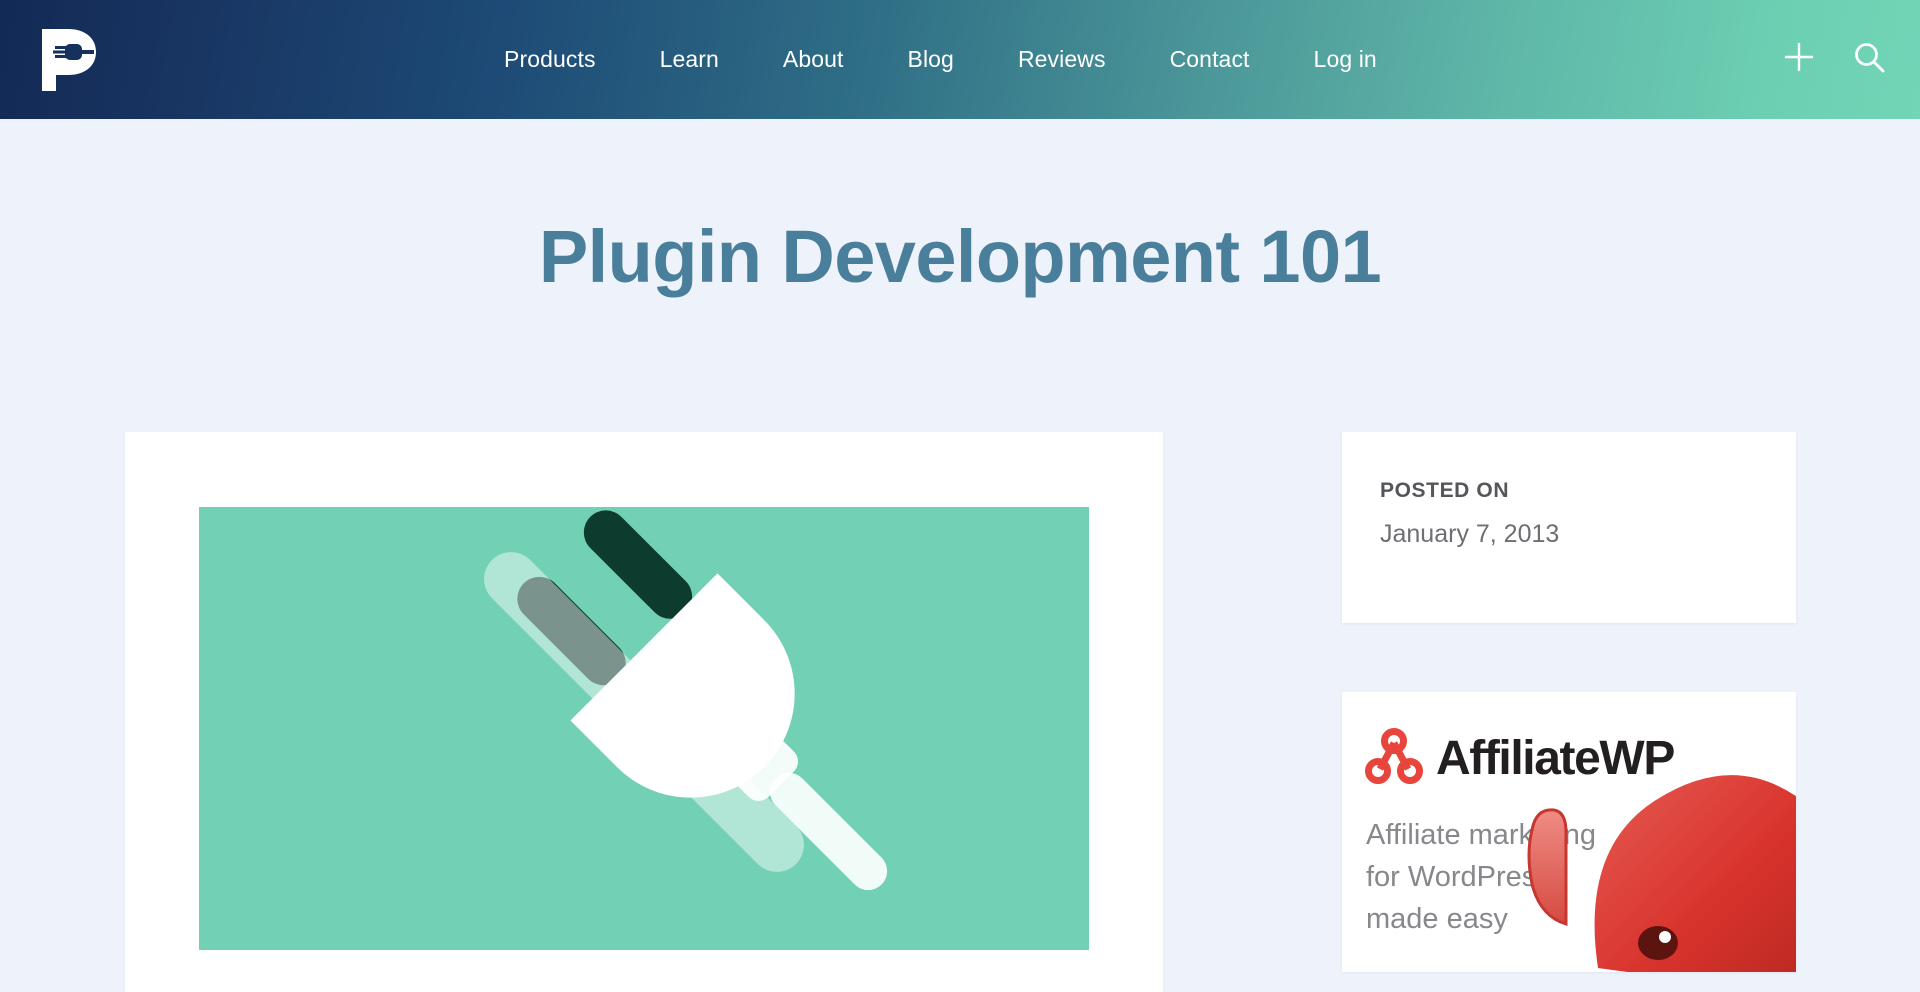  Describe the element at coordinates (1569, 527) in the screenshot. I see `posted-on-card: POSTED ON January 7, 2013` at that location.